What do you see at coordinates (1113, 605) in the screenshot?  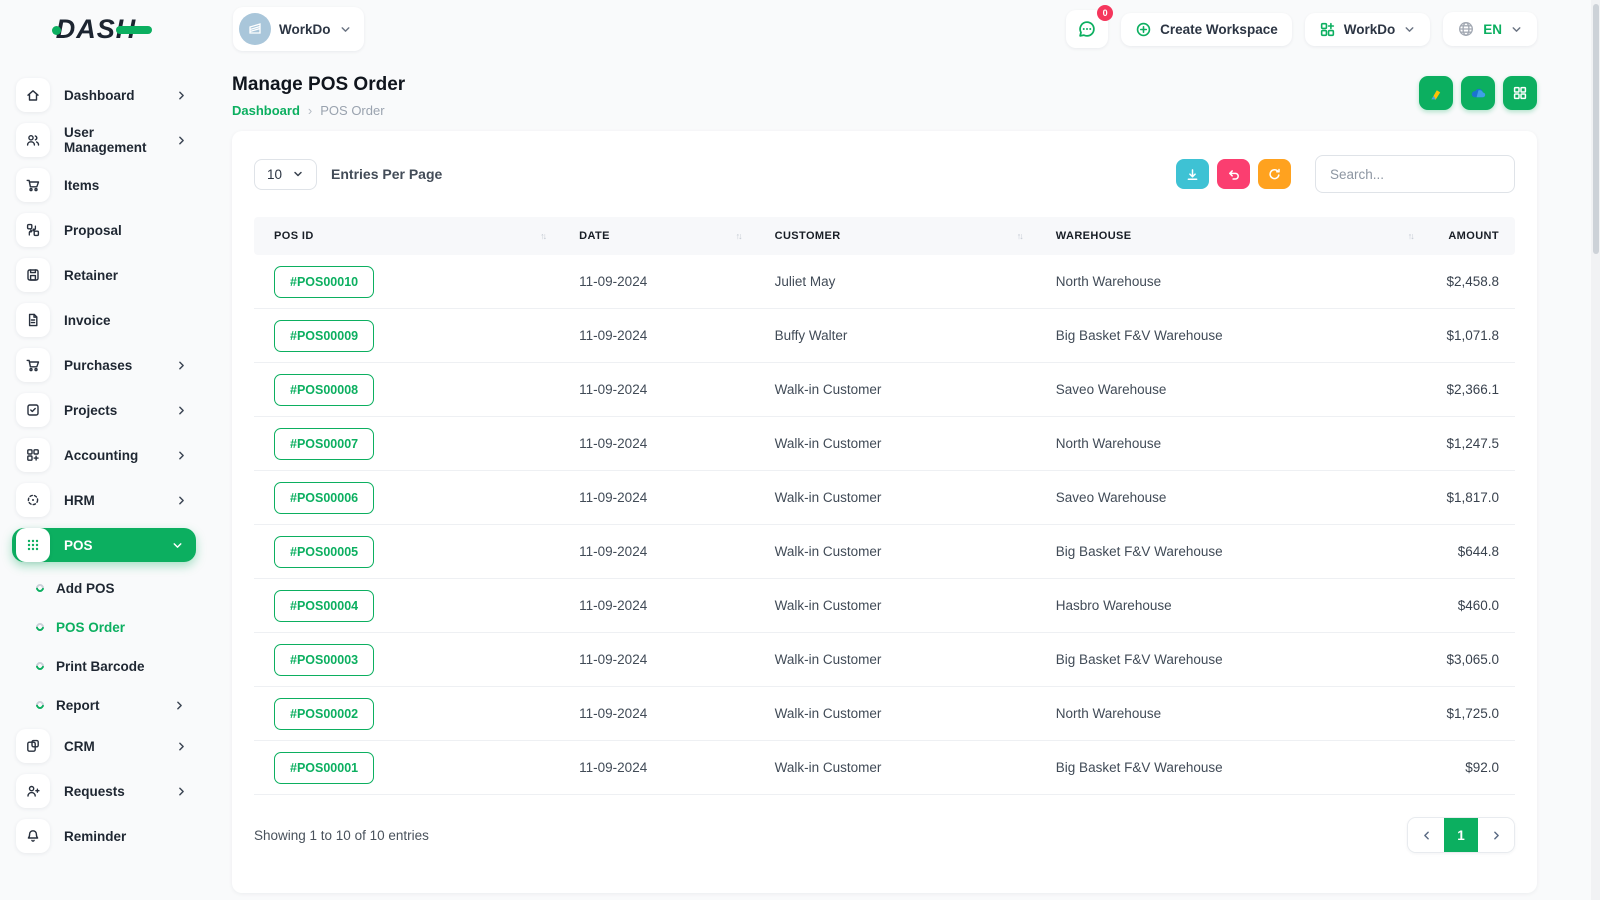 I see `warehouse-cell: Hasbro Warehouse` at bounding box center [1113, 605].